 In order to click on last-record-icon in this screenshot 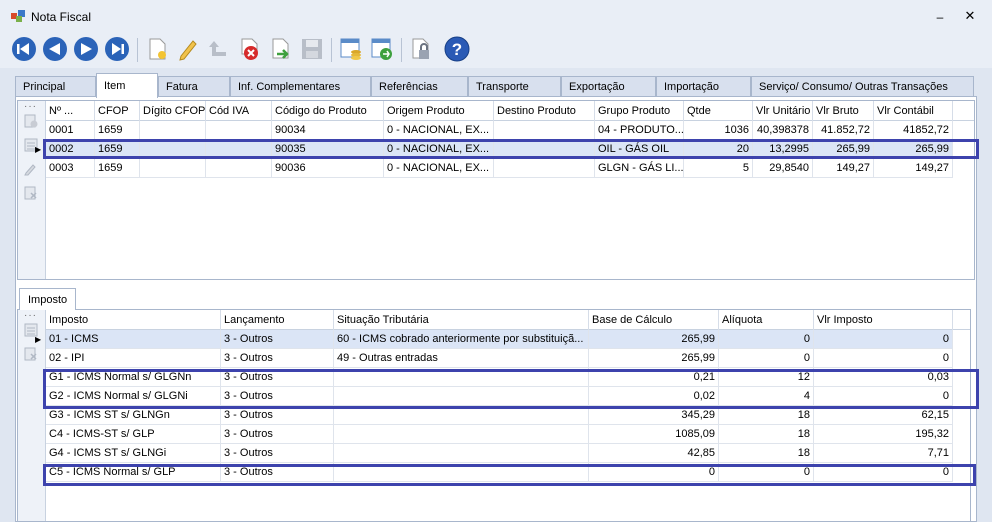, I will do `click(117, 49)`.